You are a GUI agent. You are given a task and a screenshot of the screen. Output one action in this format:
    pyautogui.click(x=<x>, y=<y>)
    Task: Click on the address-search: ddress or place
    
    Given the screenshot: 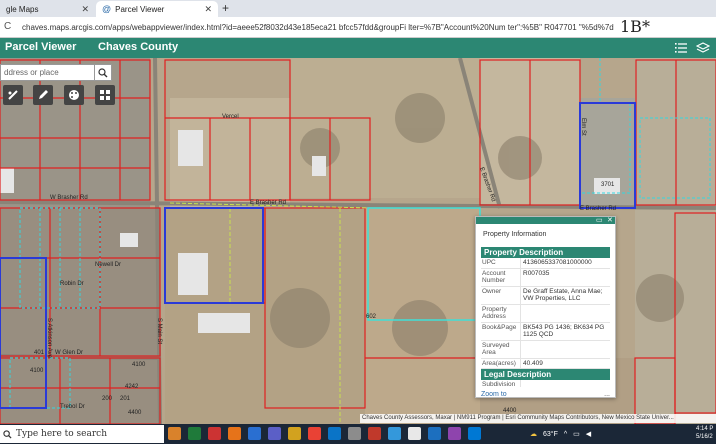 What is the action you would take?
    pyautogui.click(x=56, y=72)
    